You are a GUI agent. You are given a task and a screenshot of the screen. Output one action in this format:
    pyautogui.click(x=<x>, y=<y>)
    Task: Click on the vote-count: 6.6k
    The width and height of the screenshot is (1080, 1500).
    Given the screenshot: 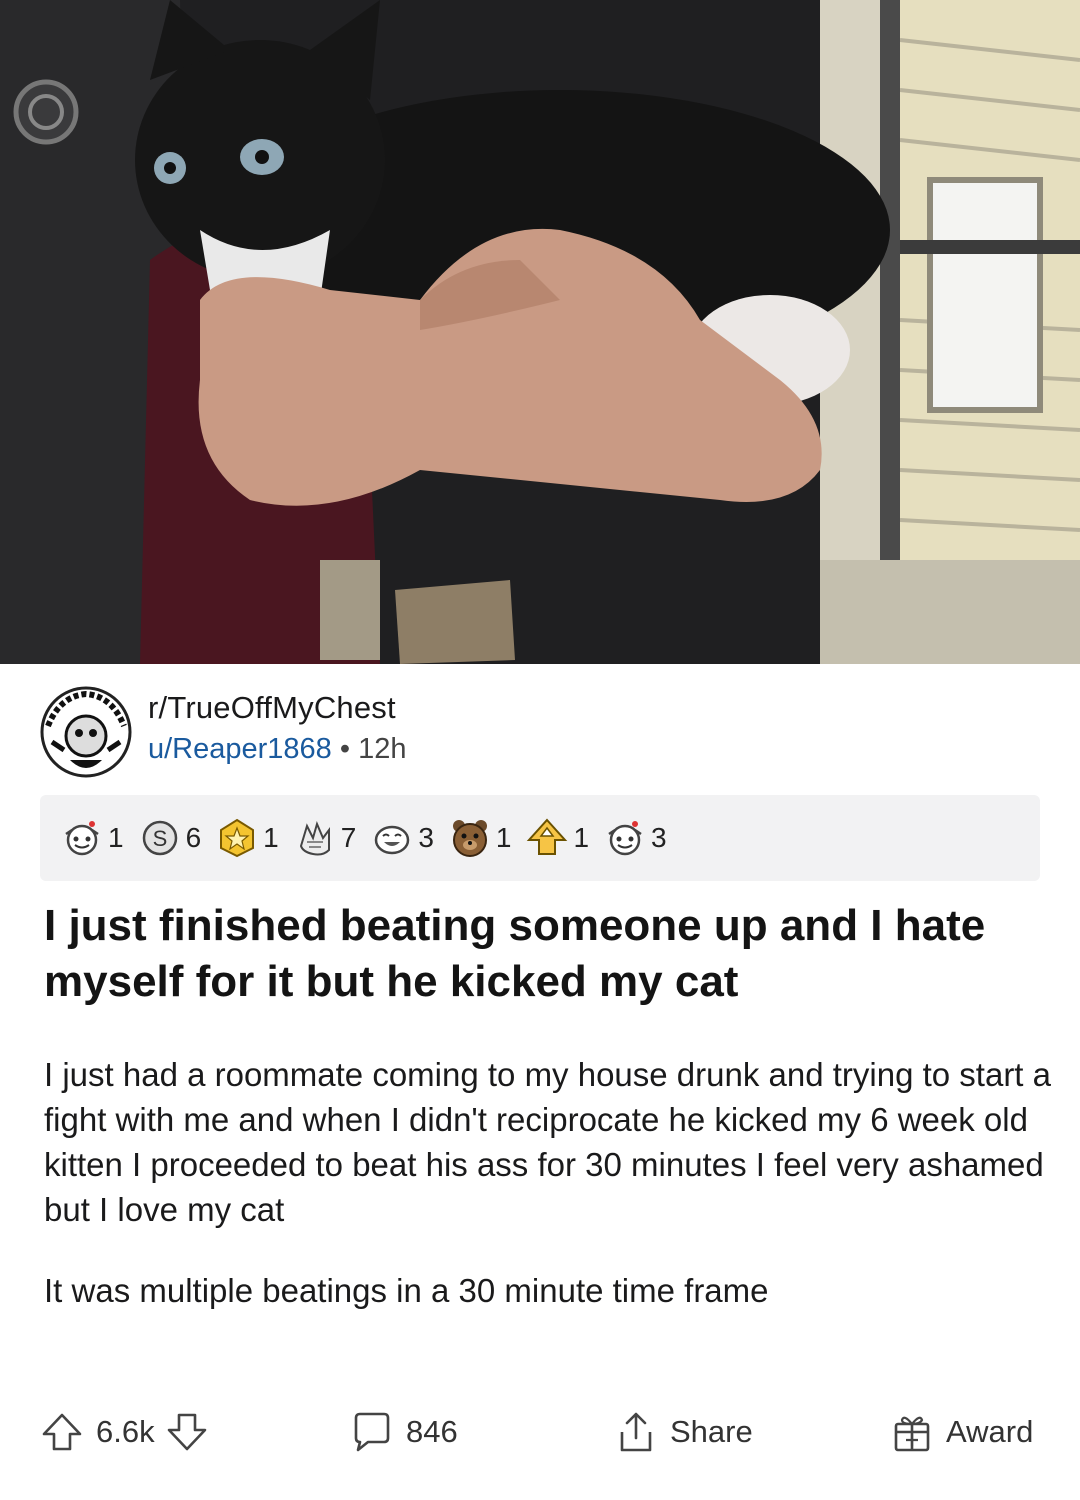 What is the action you would take?
    pyautogui.click(x=125, y=1431)
    